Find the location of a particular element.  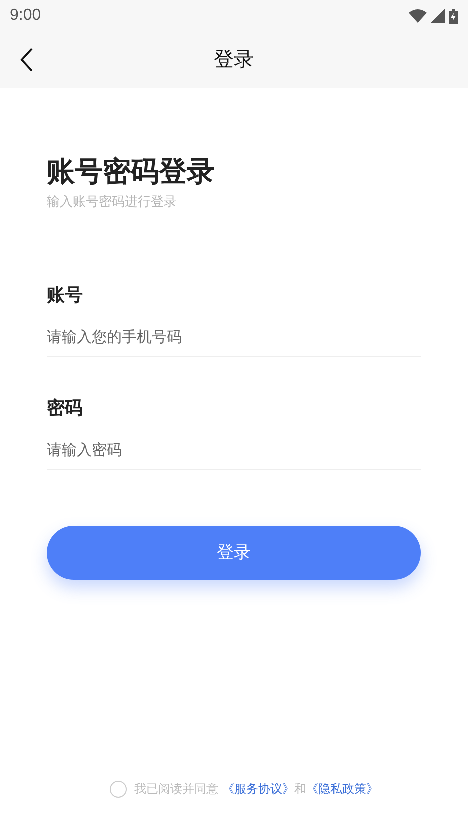

privacy-policy-link: 《隐私政策》 is located at coordinates (342, 789).